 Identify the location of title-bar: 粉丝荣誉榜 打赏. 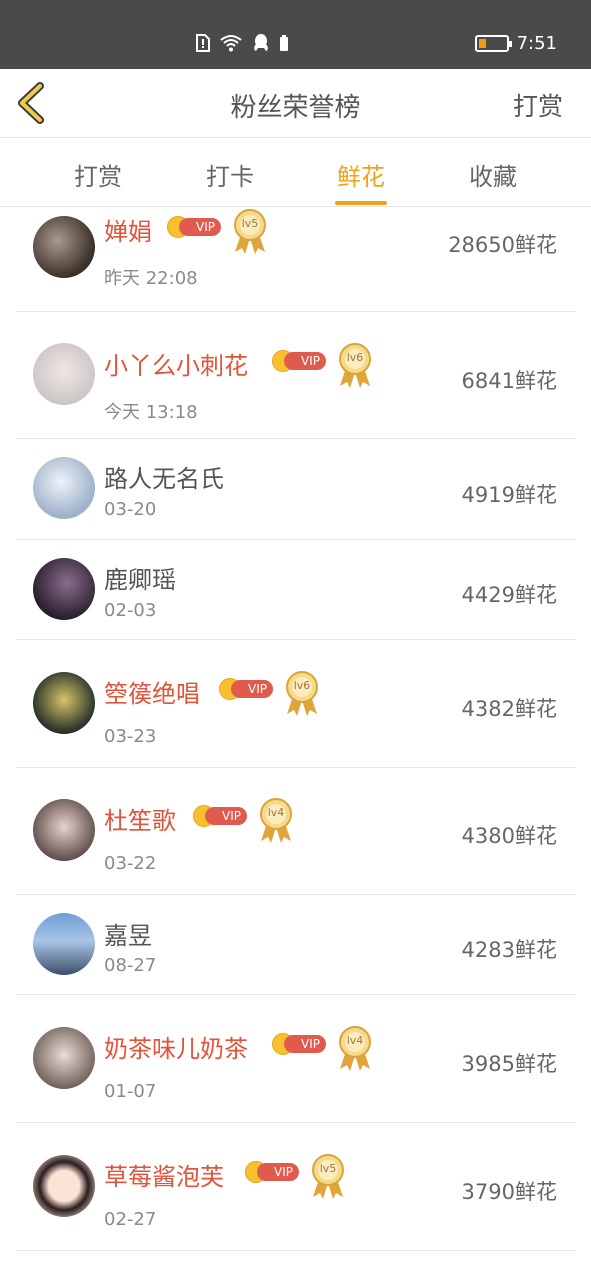
(295, 103).